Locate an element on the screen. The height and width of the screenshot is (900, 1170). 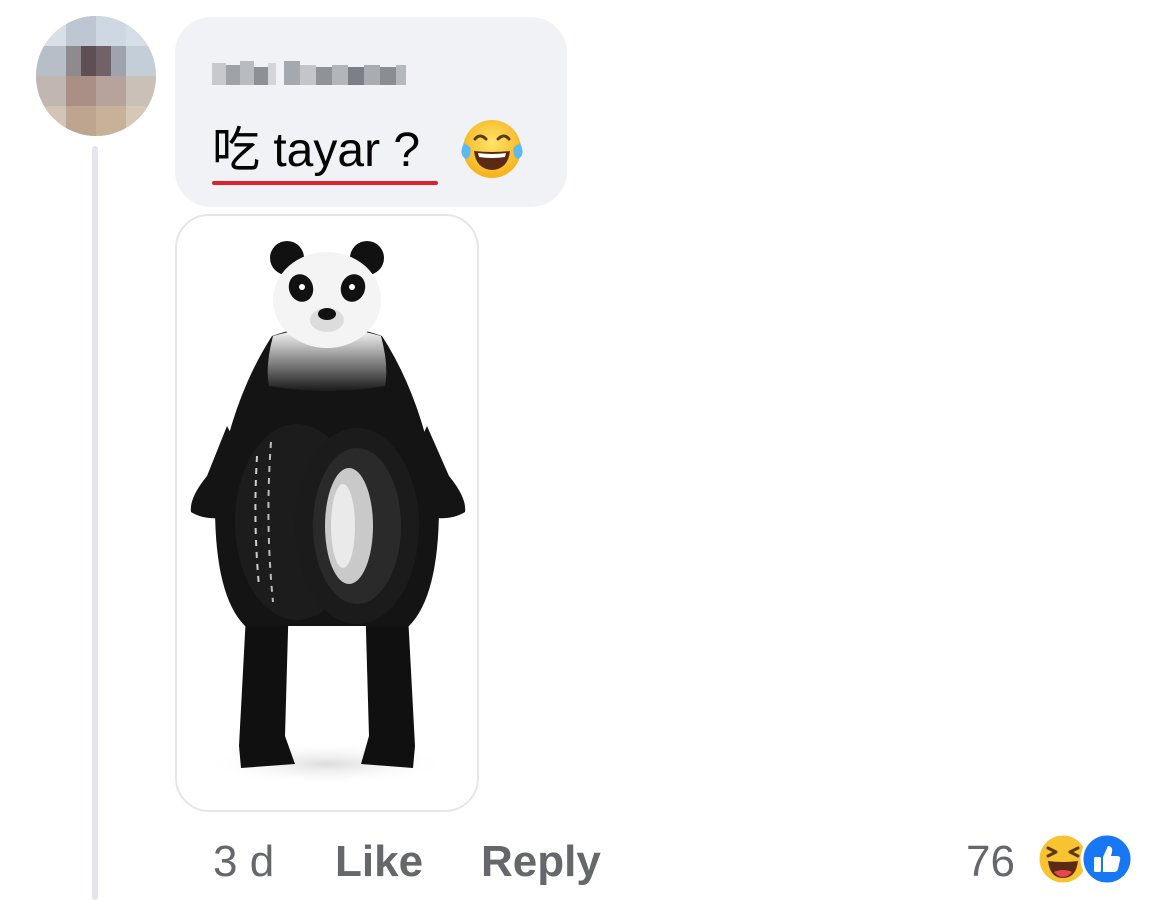
avatar-image is located at coordinates (96, 76).